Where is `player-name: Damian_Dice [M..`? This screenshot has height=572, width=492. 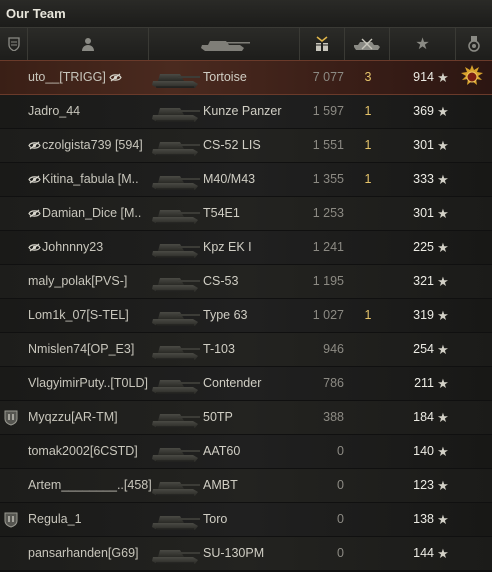
player-name: Damian_Dice [M.. is located at coordinates (92, 213).